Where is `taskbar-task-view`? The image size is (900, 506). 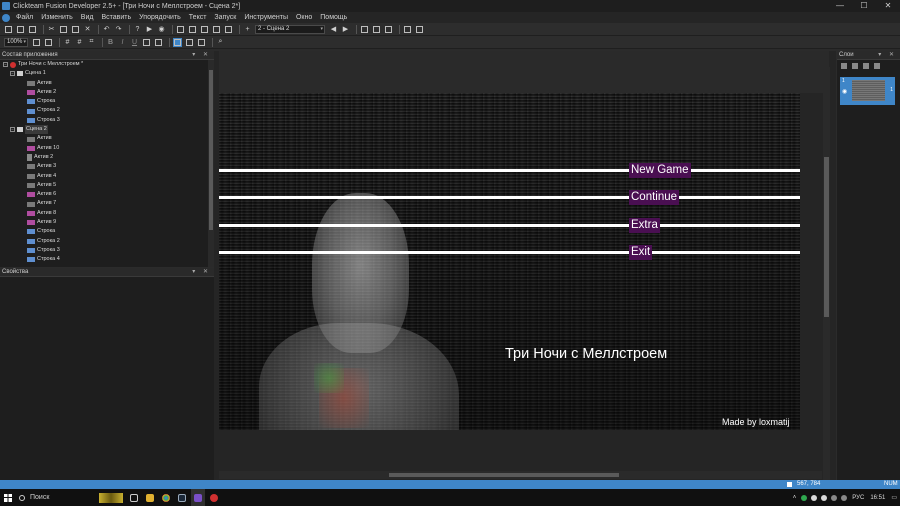
taskbar-task-view is located at coordinates (134, 497).